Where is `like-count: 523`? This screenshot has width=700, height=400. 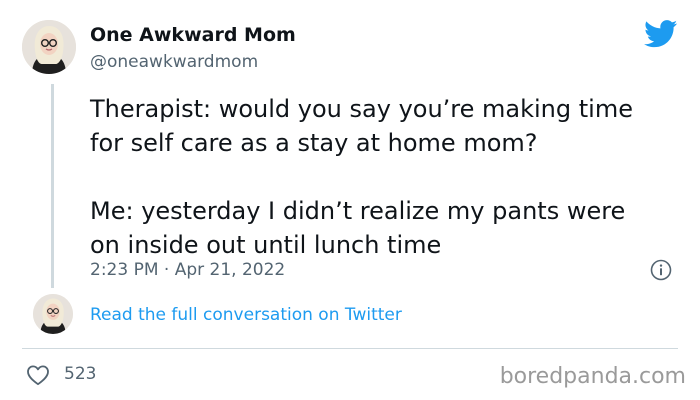
like-count: 523 is located at coordinates (80, 374).